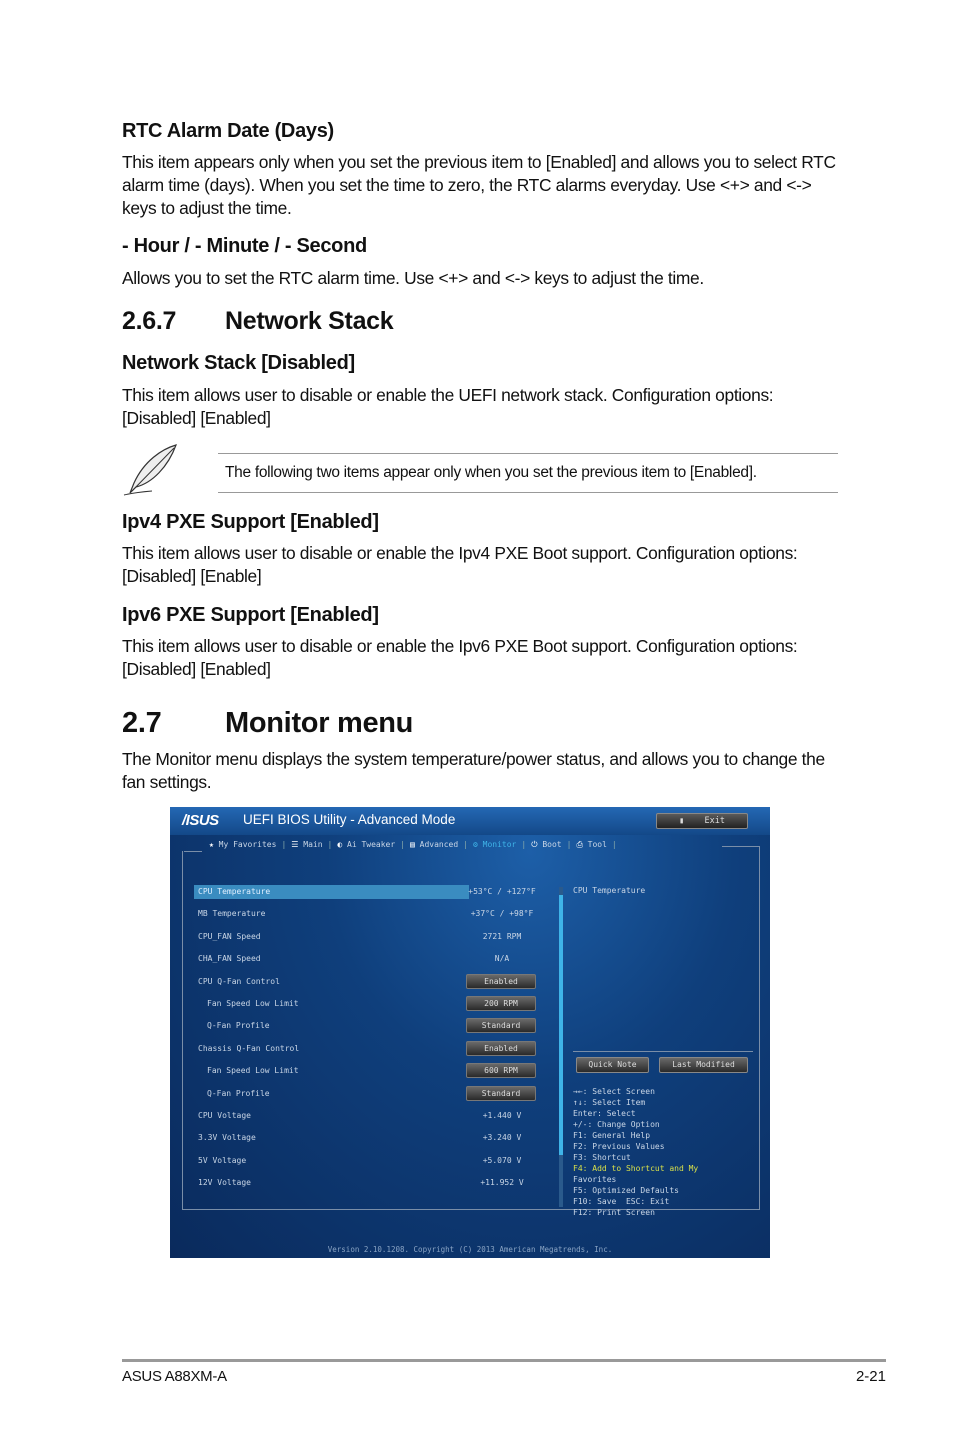 Image resolution: width=954 pixels, height=1438 pixels. Describe the element at coordinates (528, 492) in the screenshot. I see `note-bottom-divider` at that location.